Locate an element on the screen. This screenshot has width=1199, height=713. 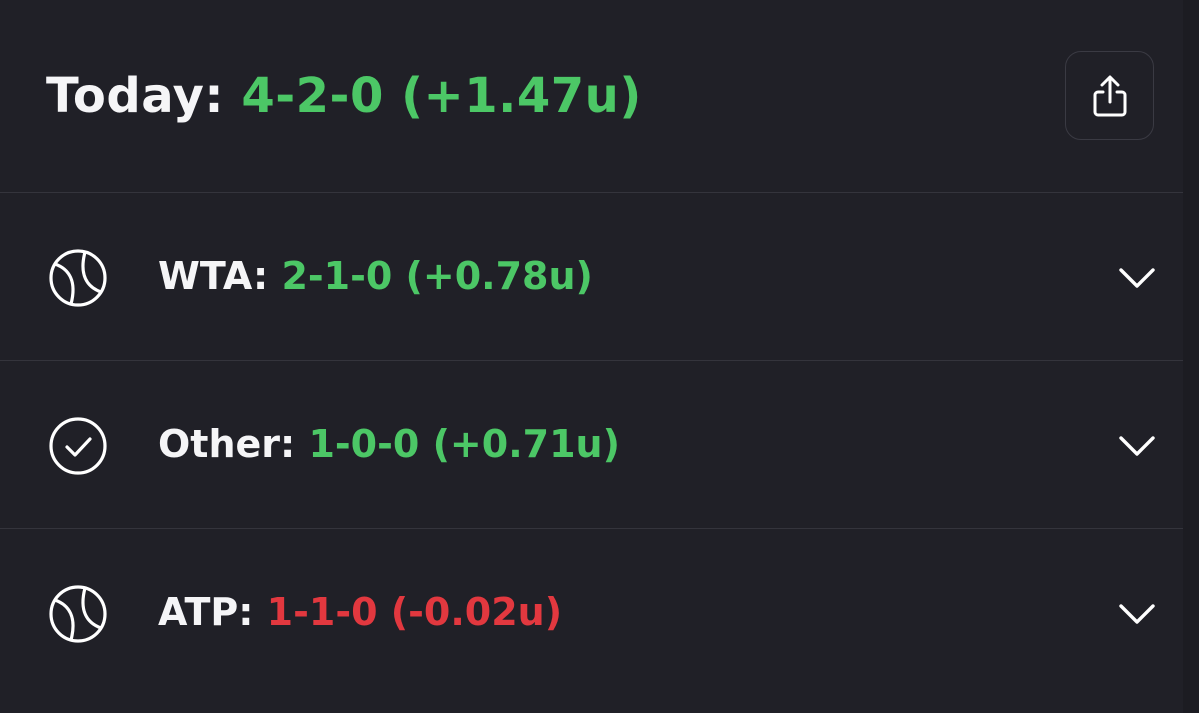
share-icon is located at coordinates (1109, 95).